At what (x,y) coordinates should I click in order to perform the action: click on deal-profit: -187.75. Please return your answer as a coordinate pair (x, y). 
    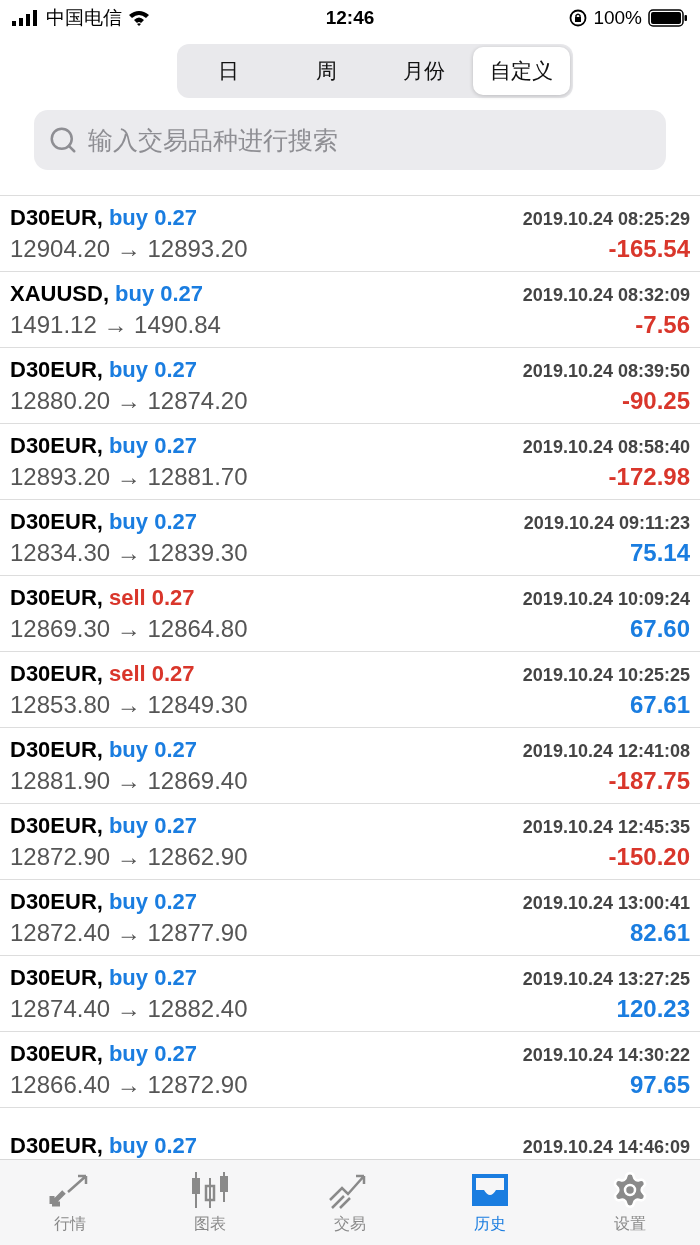
    Looking at the image, I should click on (649, 780).